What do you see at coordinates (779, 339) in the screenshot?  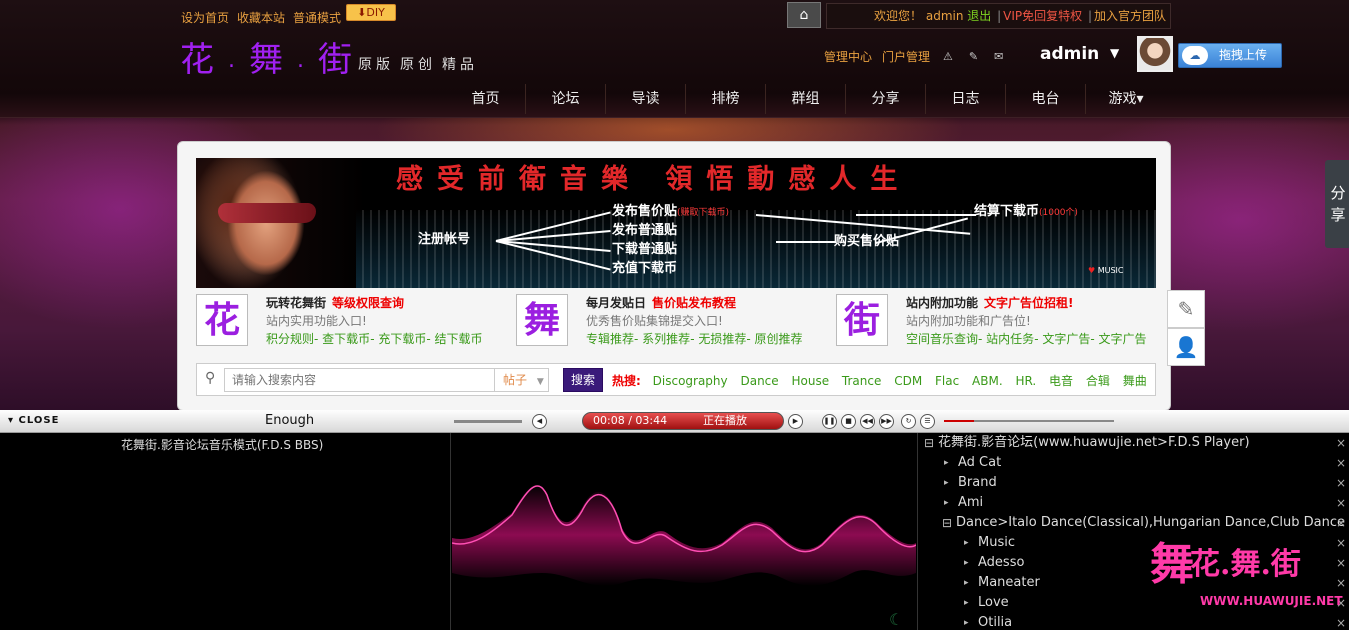 I see `feature-link: 原创推荐` at bounding box center [779, 339].